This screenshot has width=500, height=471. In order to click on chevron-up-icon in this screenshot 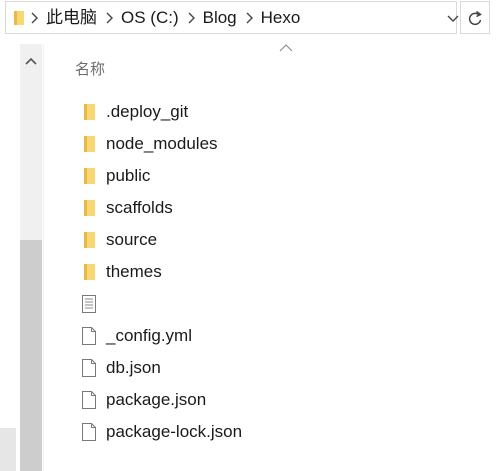, I will do `click(31, 61)`.